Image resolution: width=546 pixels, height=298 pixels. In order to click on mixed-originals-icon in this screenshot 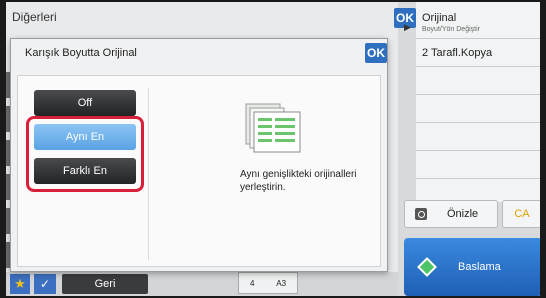, I will do `click(273, 128)`.